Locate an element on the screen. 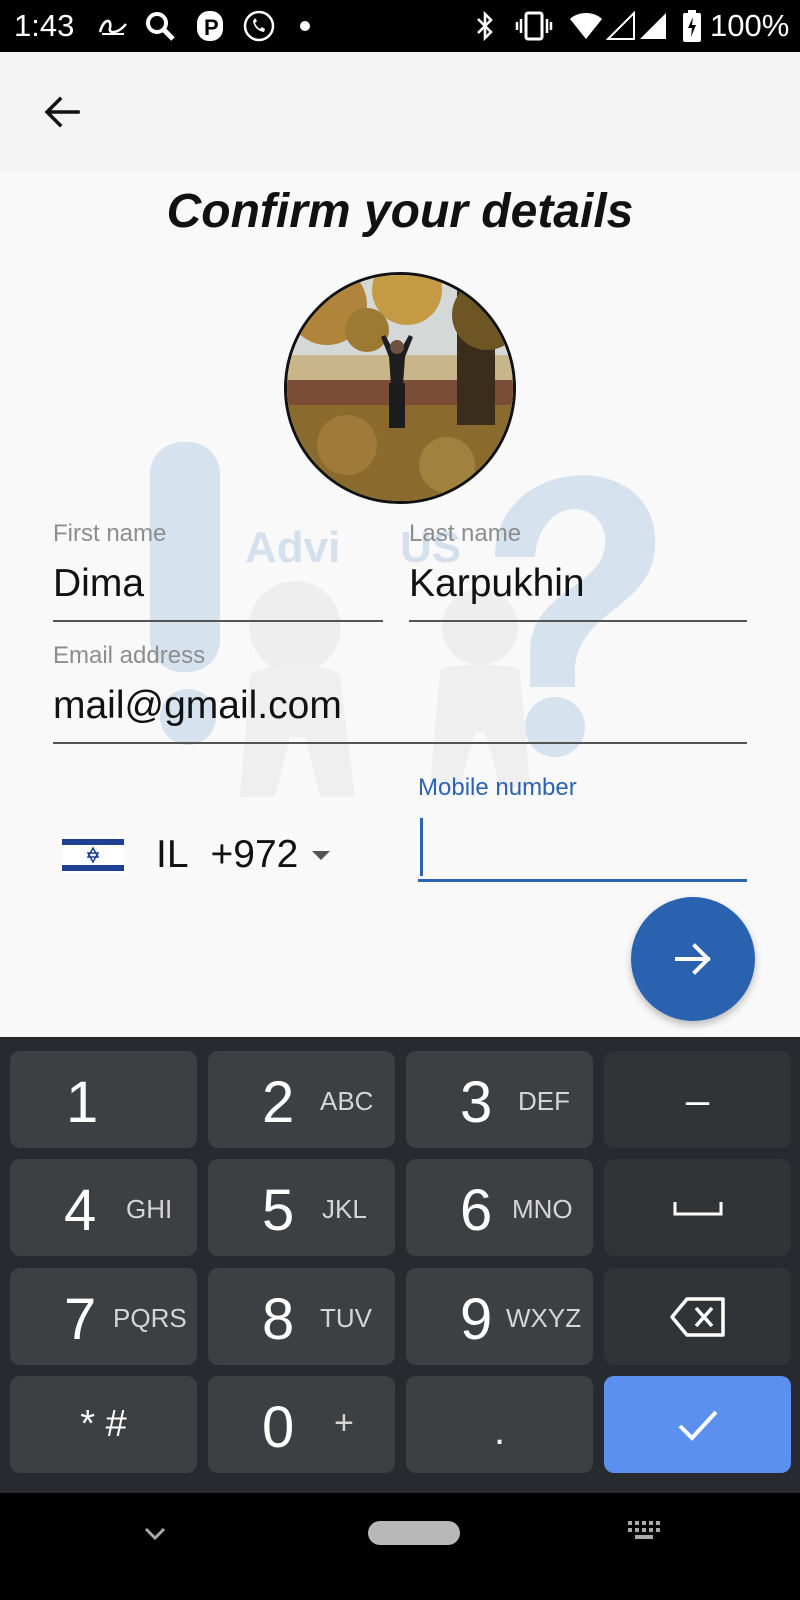 This screenshot has height=1600, width=800. email-value: mail@gmail.com is located at coordinates (197, 705).